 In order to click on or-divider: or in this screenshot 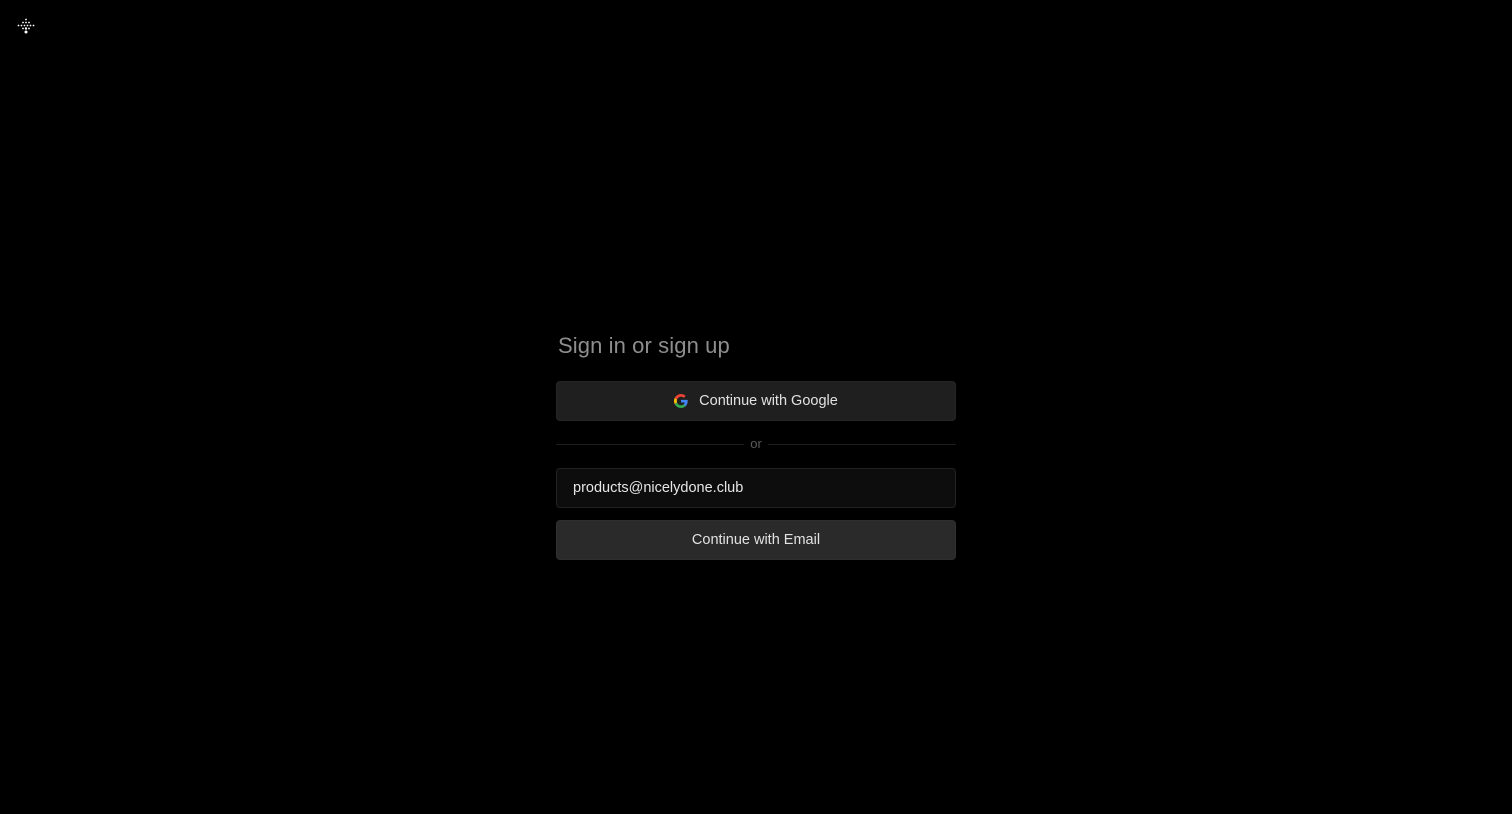, I will do `click(756, 444)`.